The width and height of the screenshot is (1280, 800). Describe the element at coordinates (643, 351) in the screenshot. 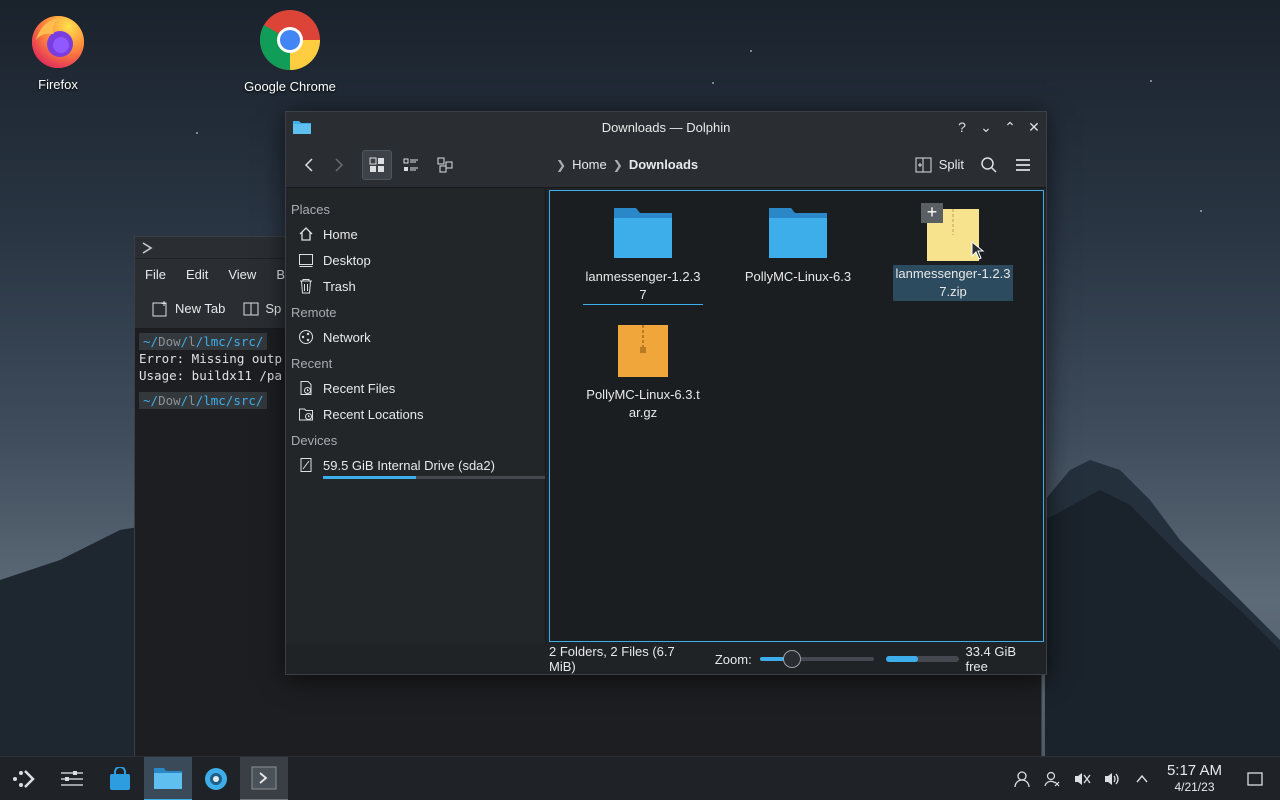

I see `archive-icon` at that location.